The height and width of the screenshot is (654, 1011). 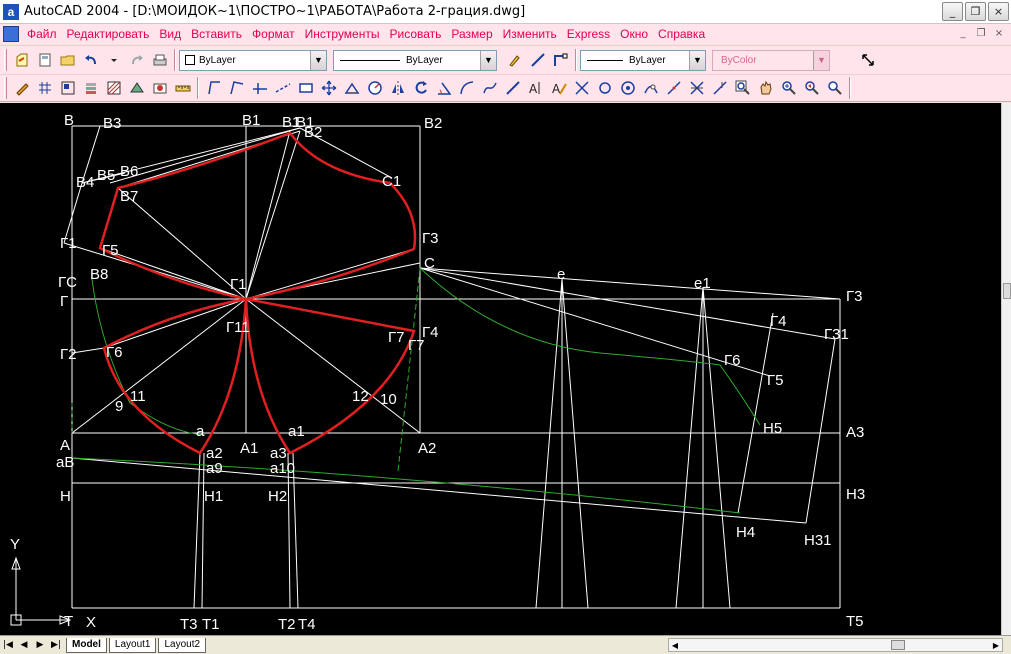 What do you see at coordinates (867, 60) in the screenshot?
I see `distance-measure-icon` at bounding box center [867, 60].